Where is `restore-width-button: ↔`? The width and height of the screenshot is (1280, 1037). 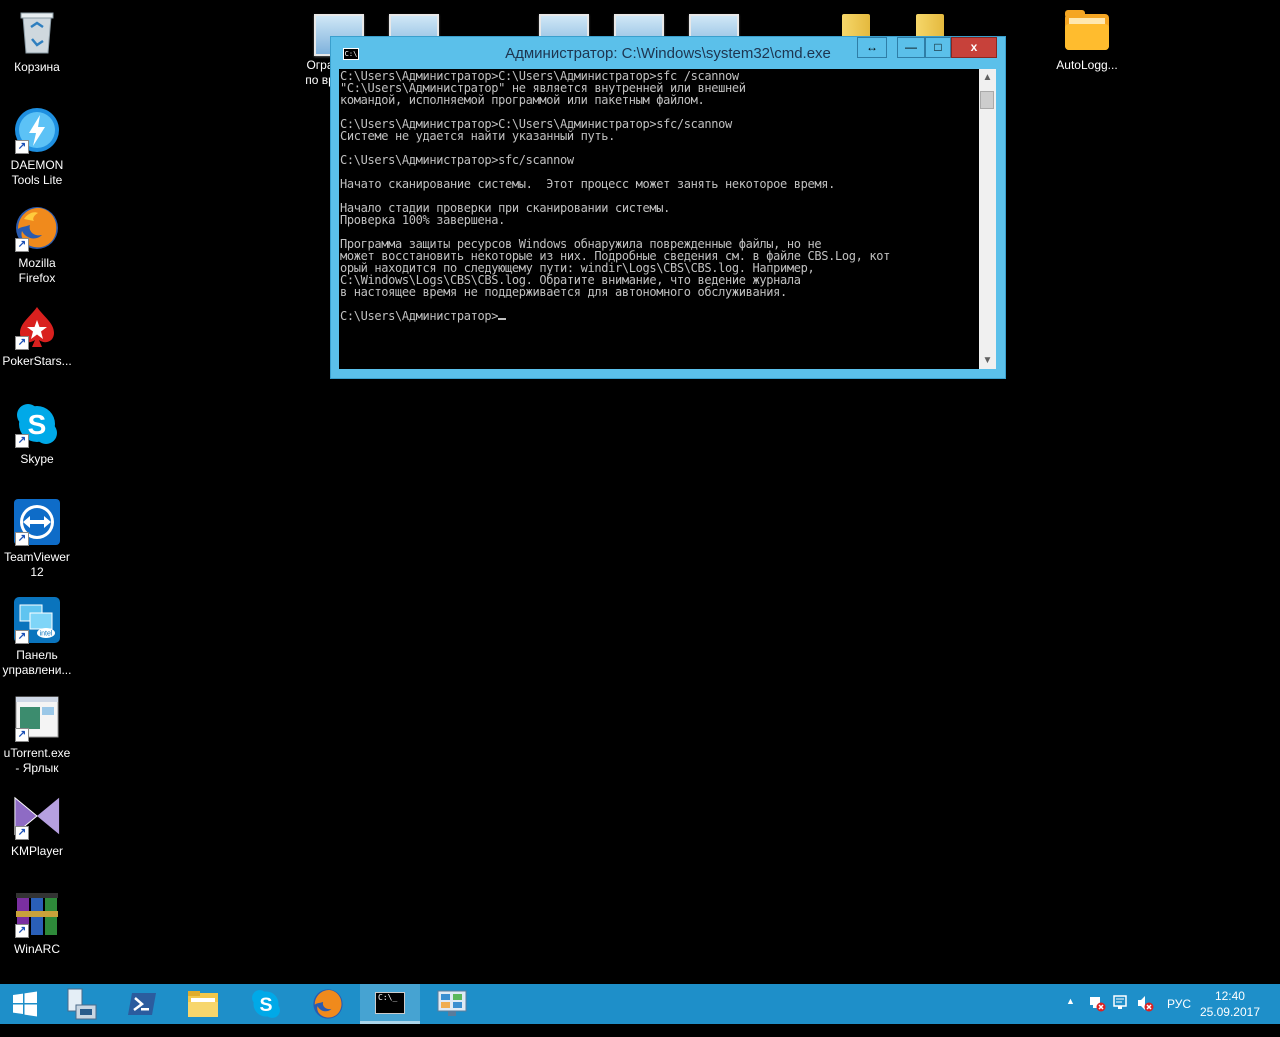 restore-width-button: ↔ is located at coordinates (872, 47).